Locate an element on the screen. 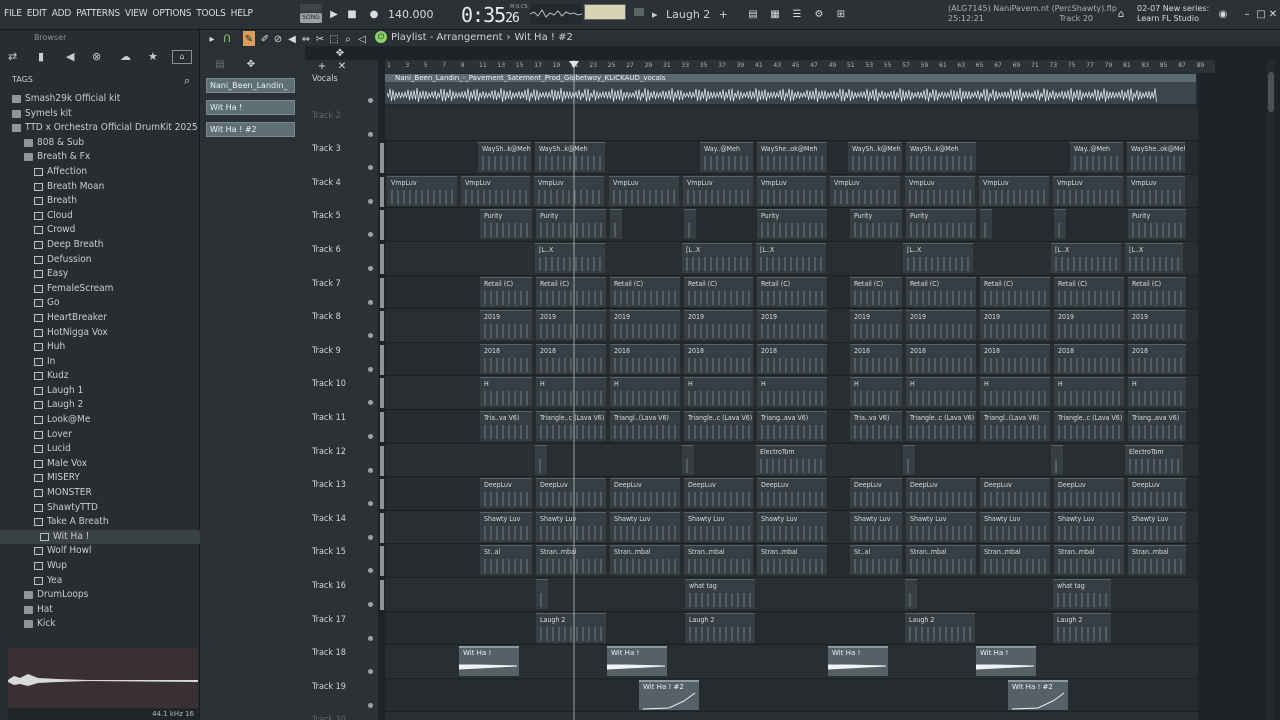  menu-add: ADD is located at coordinates (62, 13).